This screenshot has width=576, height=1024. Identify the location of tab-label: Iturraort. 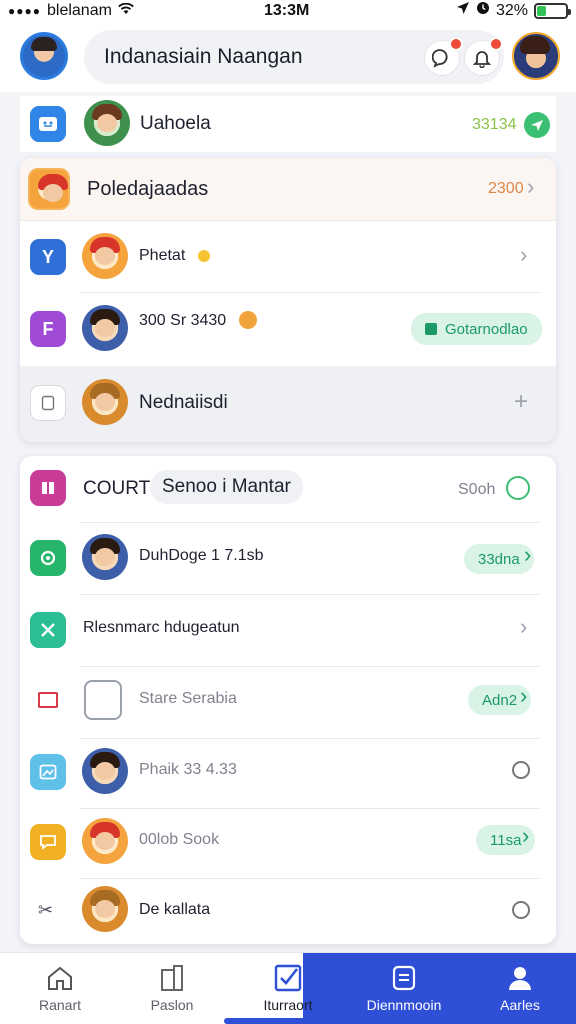
(288, 1005).